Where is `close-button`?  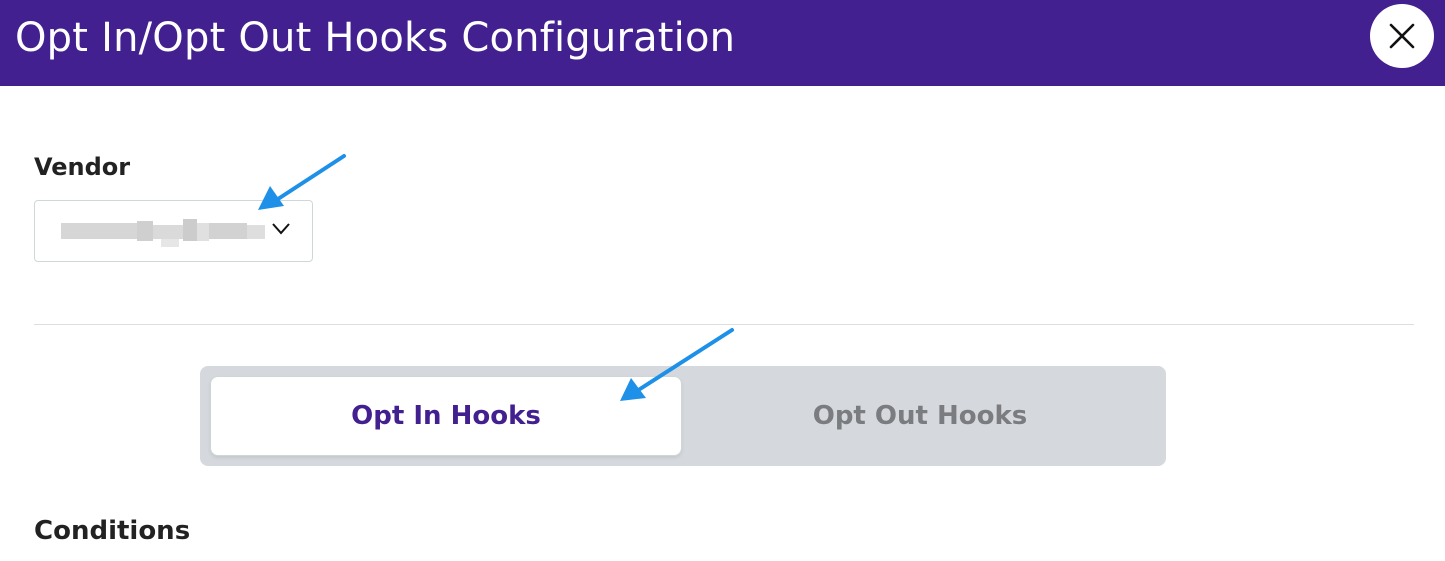 close-button is located at coordinates (1402, 36).